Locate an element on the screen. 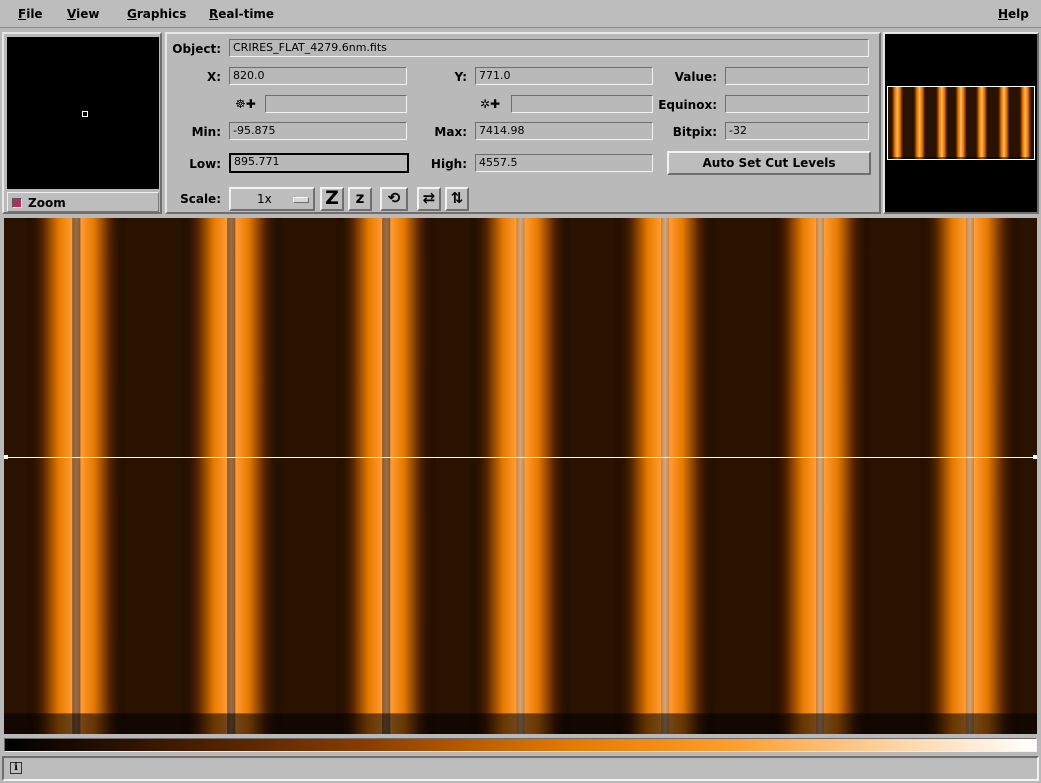 This screenshot has width=1041, height=783. y-field: 771.0 is located at coordinates (564, 76).